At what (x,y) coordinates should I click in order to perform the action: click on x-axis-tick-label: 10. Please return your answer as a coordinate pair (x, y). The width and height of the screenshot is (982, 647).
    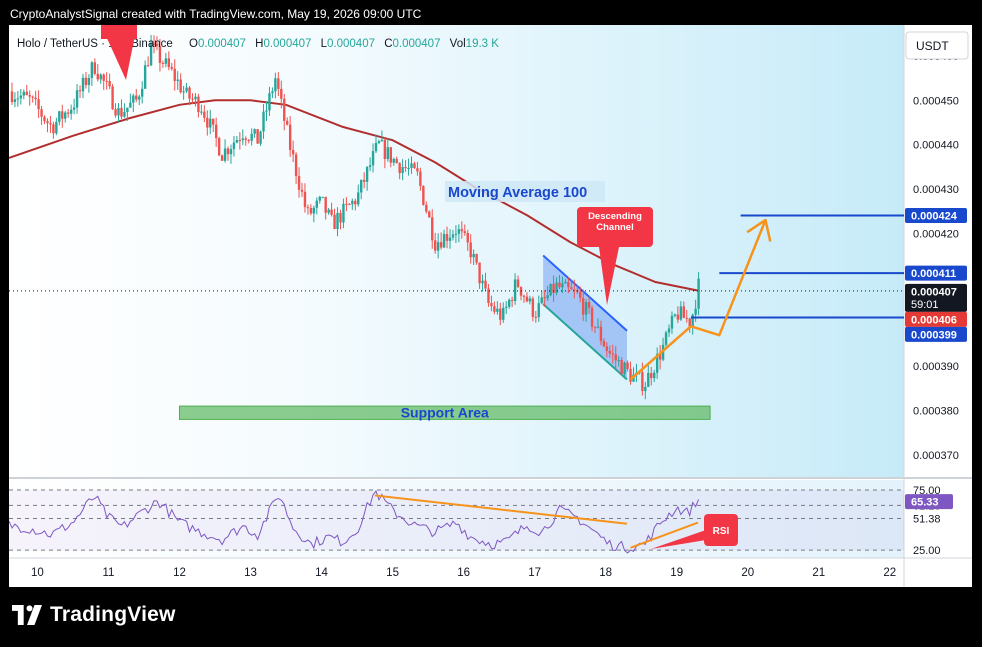
    Looking at the image, I should click on (37, 573).